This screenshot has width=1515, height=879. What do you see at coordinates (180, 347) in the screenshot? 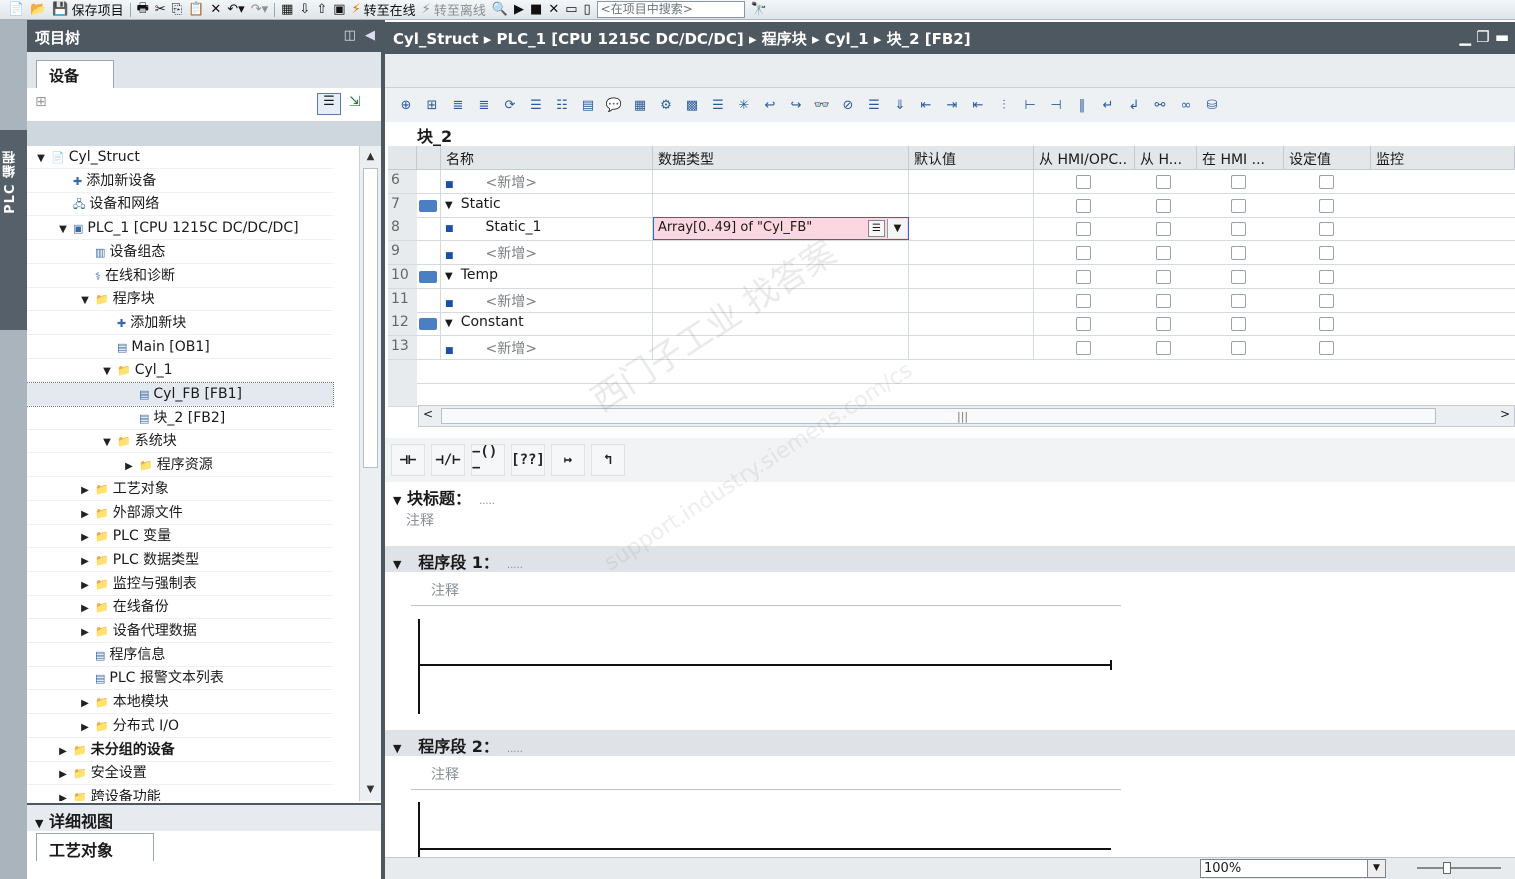
I see `tree-item: ▤ Main [OB1]` at bounding box center [180, 347].